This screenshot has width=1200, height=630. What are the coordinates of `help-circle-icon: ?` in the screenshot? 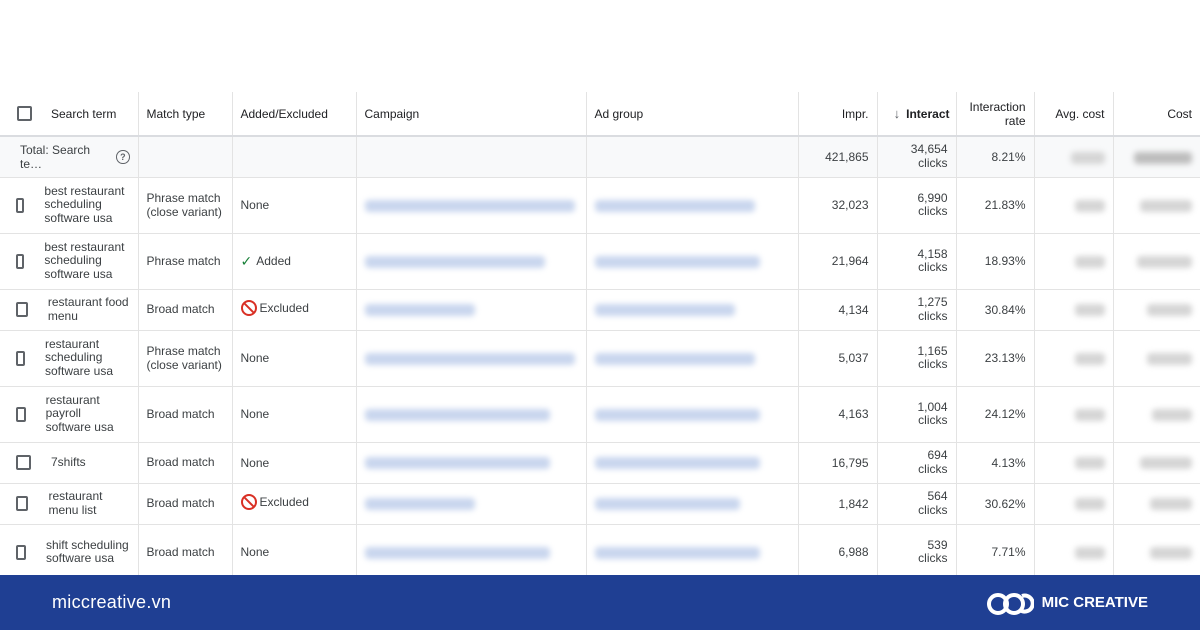 It's located at (123, 156).